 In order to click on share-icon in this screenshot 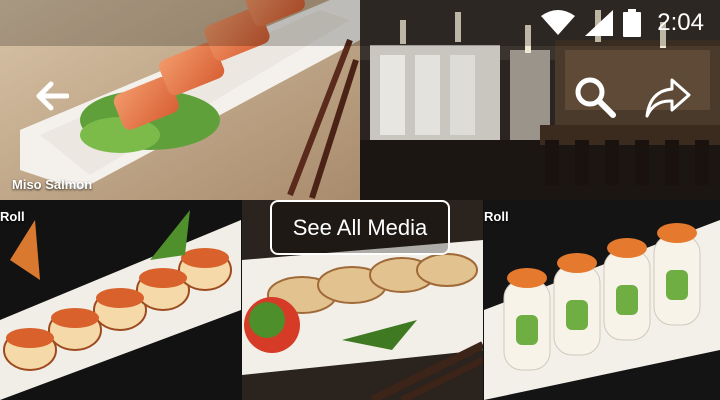, I will do `click(668, 98)`.